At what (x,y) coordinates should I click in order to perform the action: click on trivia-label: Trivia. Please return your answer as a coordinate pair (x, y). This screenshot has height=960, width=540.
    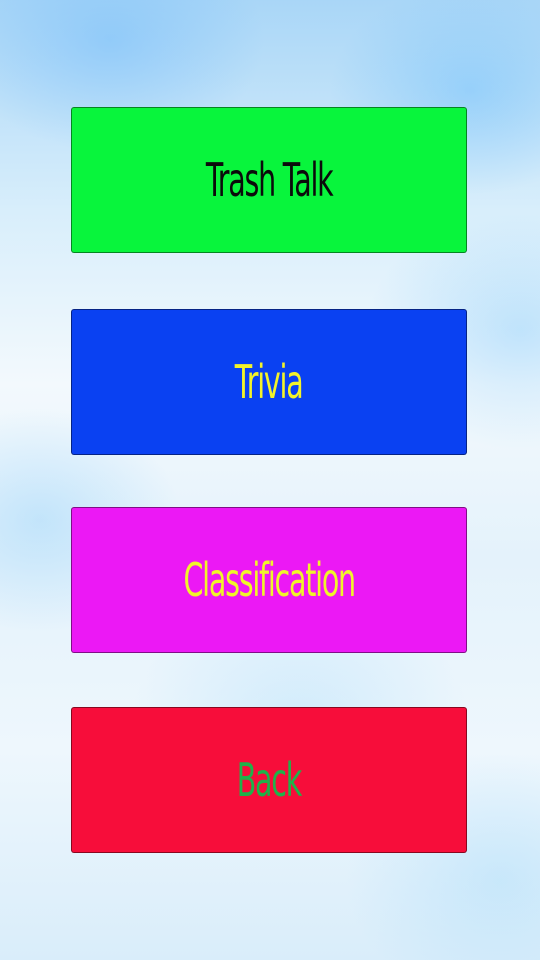
    Looking at the image, I should click on (269, 382).